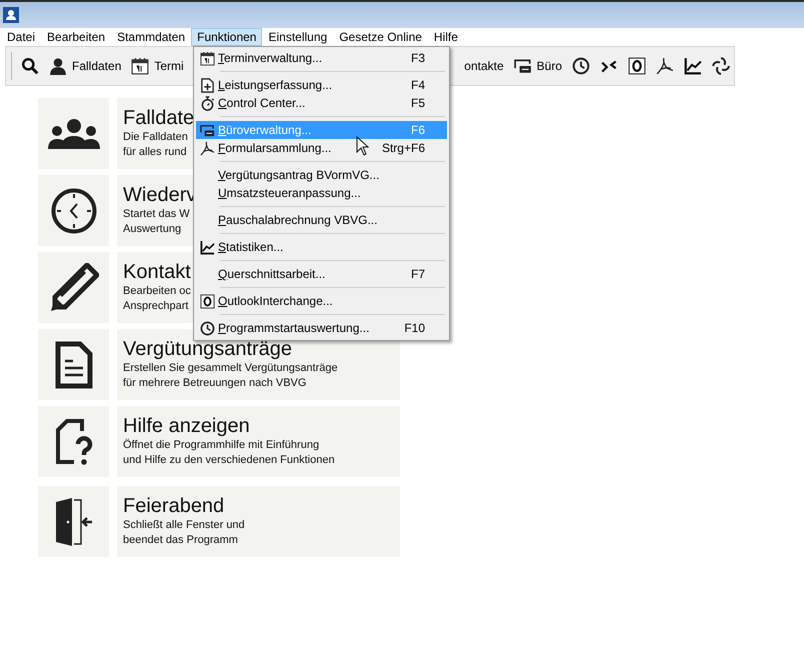 This screenshot has width=804, height=658. I want to click on tile-description: beendet das Programm, so click(180, 540).